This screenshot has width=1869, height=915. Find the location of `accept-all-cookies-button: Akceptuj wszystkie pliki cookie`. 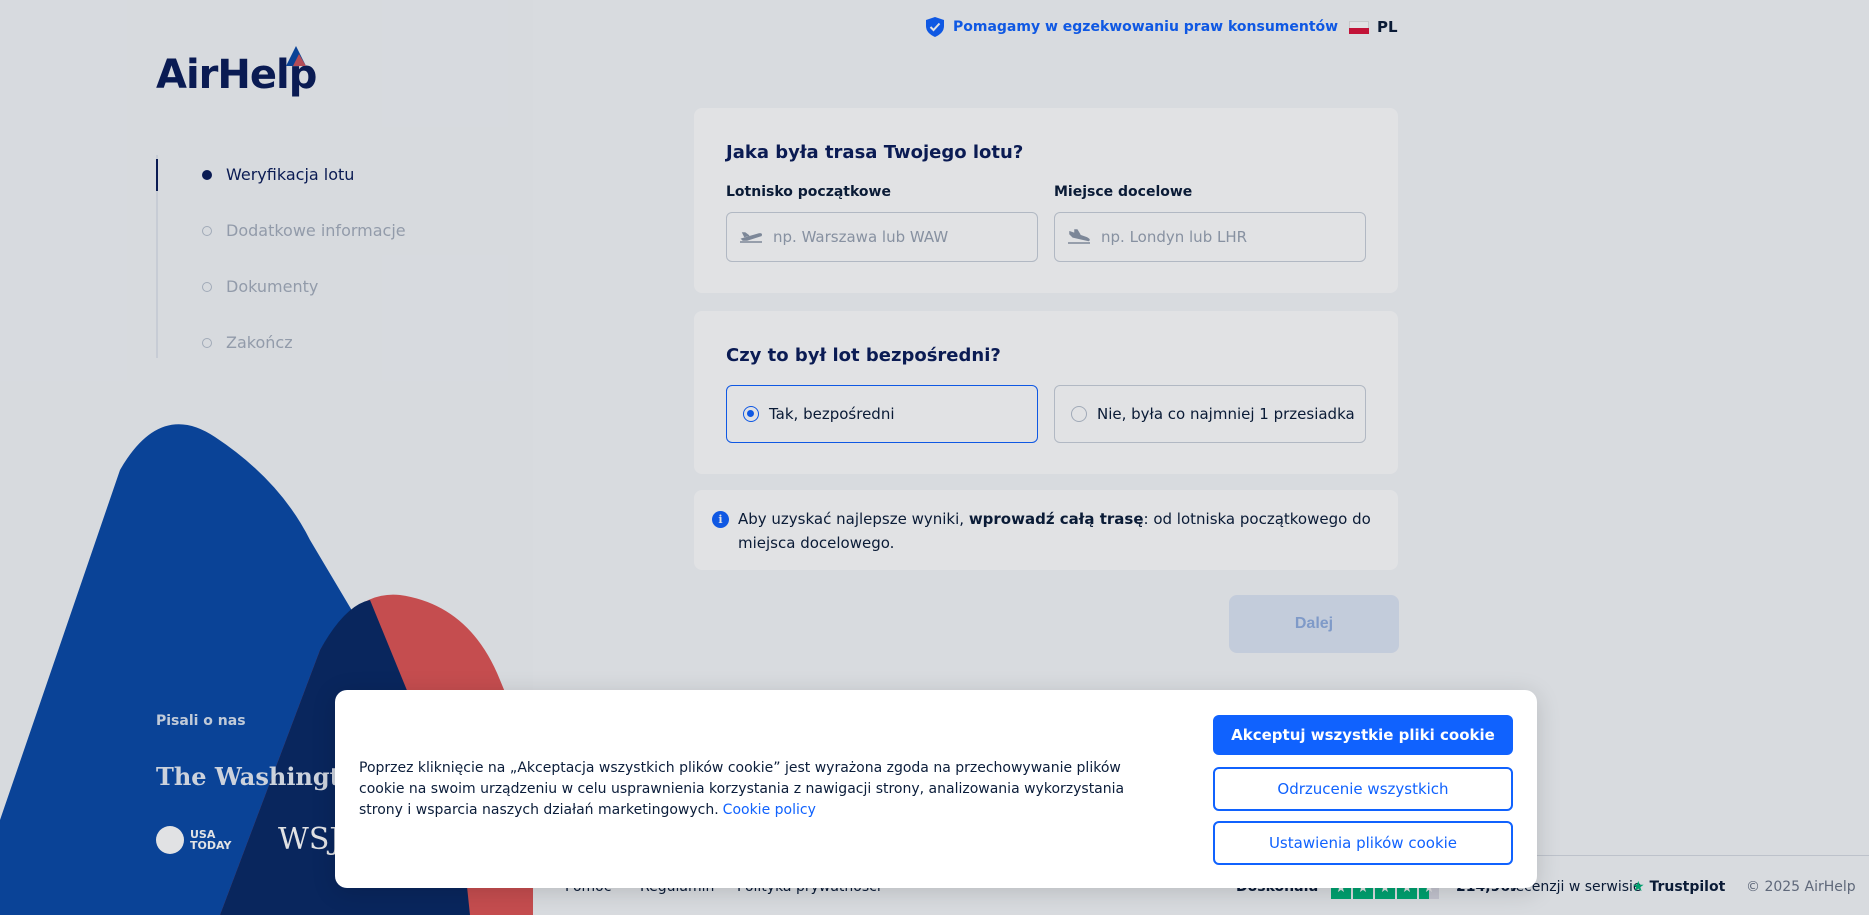

accept-all-cookies-button: Akceptuj wszystkie pliki cookie is located at coordinates (1363, 735).